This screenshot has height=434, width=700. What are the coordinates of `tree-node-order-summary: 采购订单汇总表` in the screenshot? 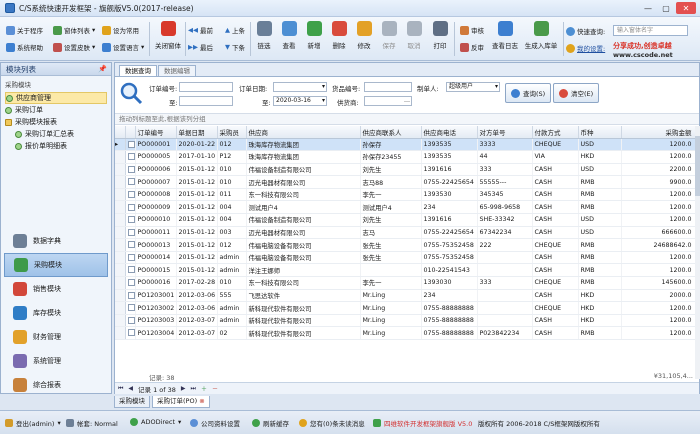 It's located at (56, 134).